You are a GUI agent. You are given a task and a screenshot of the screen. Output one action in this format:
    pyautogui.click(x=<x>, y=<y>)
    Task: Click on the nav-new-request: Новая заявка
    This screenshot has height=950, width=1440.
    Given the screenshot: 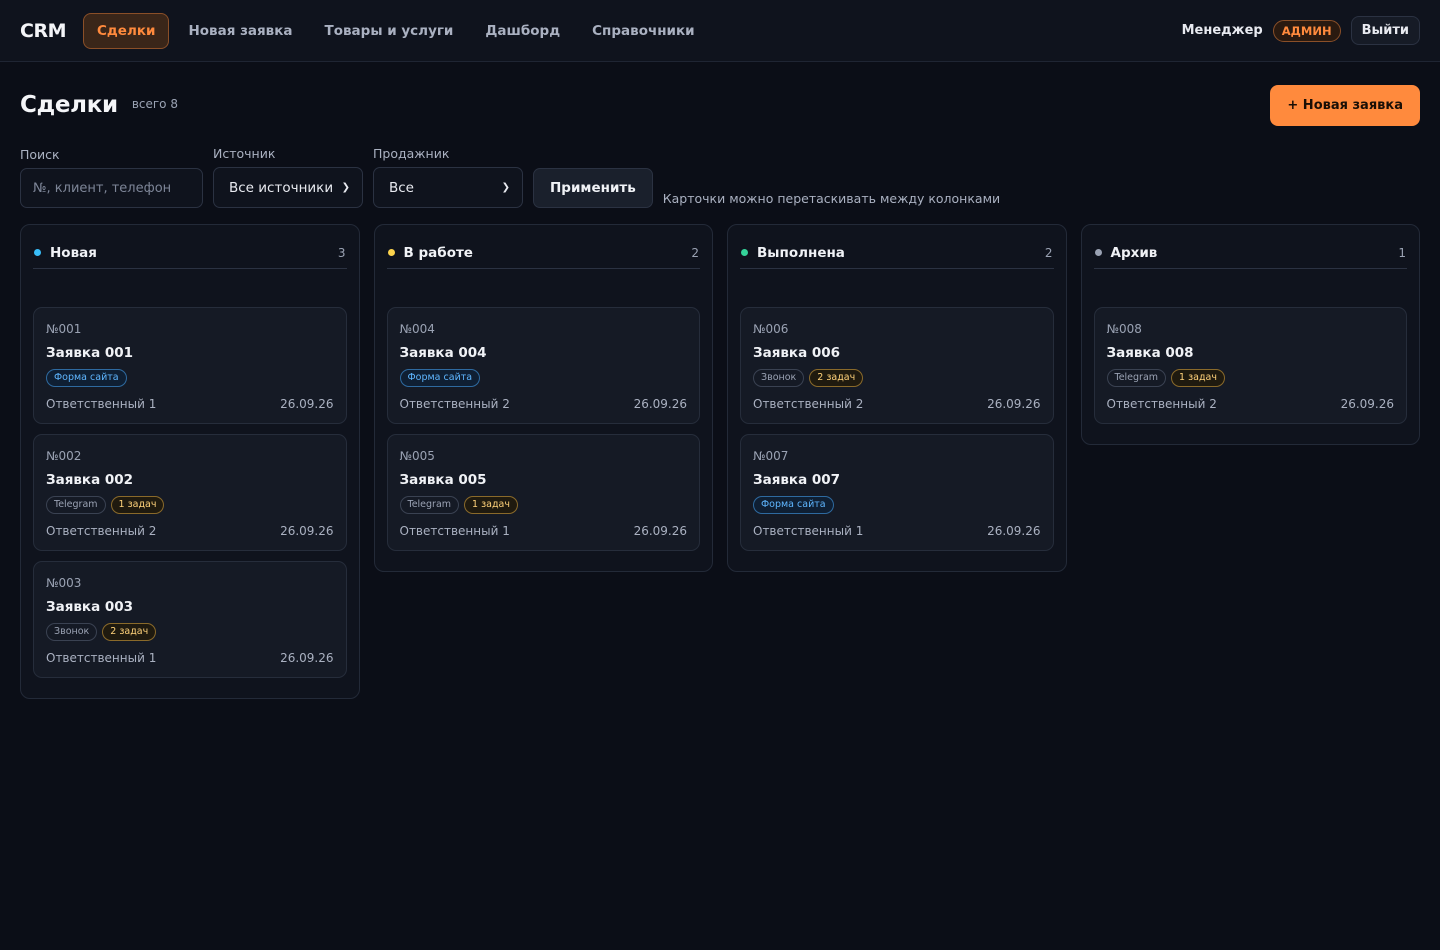 What is the action you would take?
    pyautogui.click(x=240, y=31)
    